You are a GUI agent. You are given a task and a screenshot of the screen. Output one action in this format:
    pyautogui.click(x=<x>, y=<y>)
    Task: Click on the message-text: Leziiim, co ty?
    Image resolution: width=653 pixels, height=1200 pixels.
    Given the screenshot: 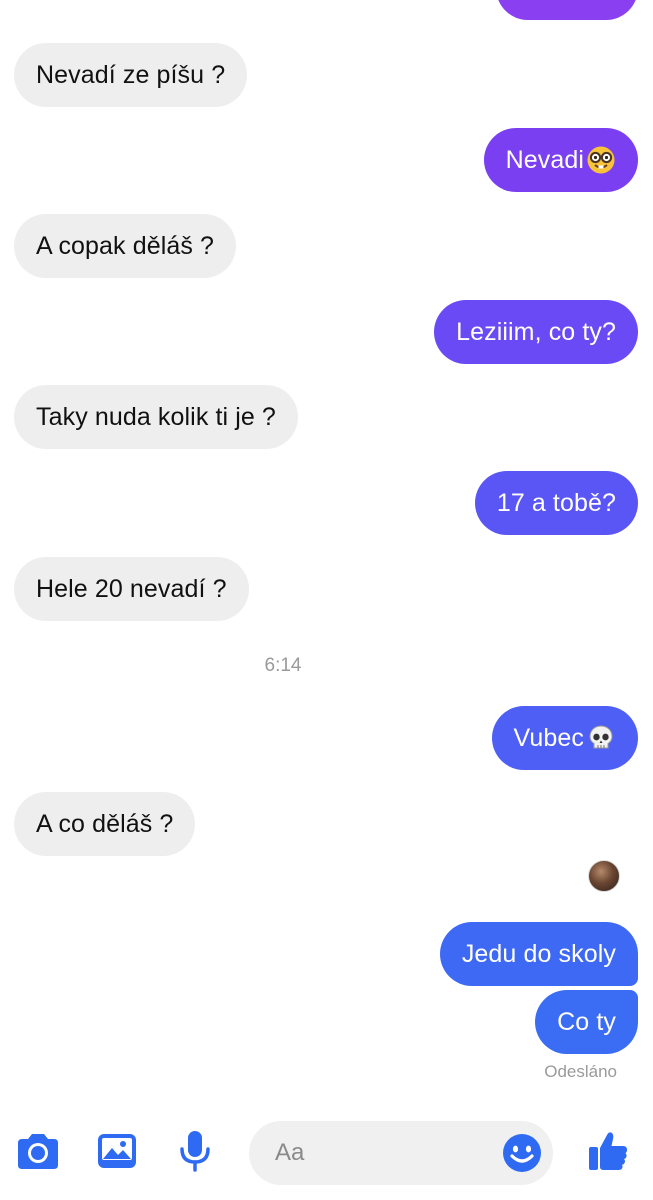 What is the action you would take?
    pyautogui.click(x=536, y=331)
    